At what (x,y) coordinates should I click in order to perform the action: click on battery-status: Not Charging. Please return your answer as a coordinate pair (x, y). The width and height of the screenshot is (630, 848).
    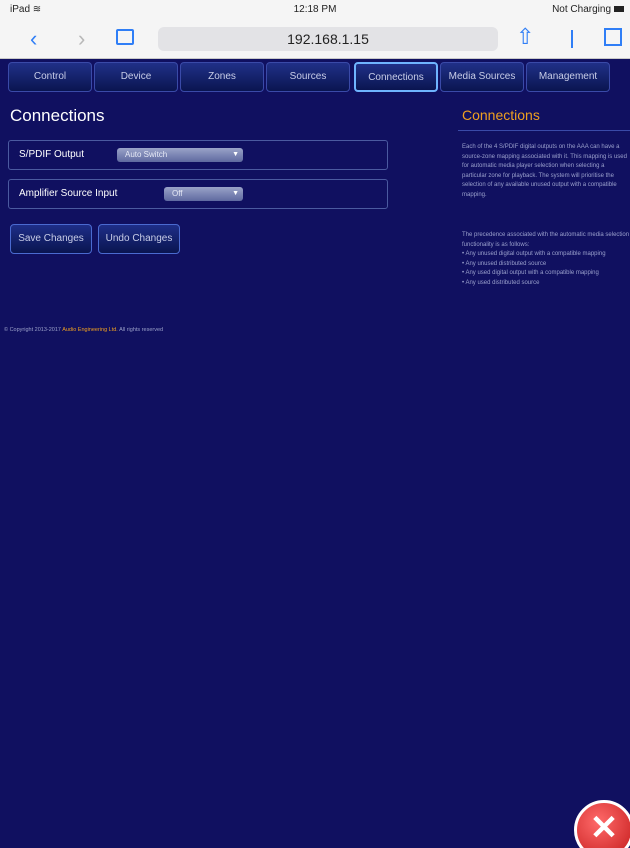
    Looking at the image, I should click on (588, 9).